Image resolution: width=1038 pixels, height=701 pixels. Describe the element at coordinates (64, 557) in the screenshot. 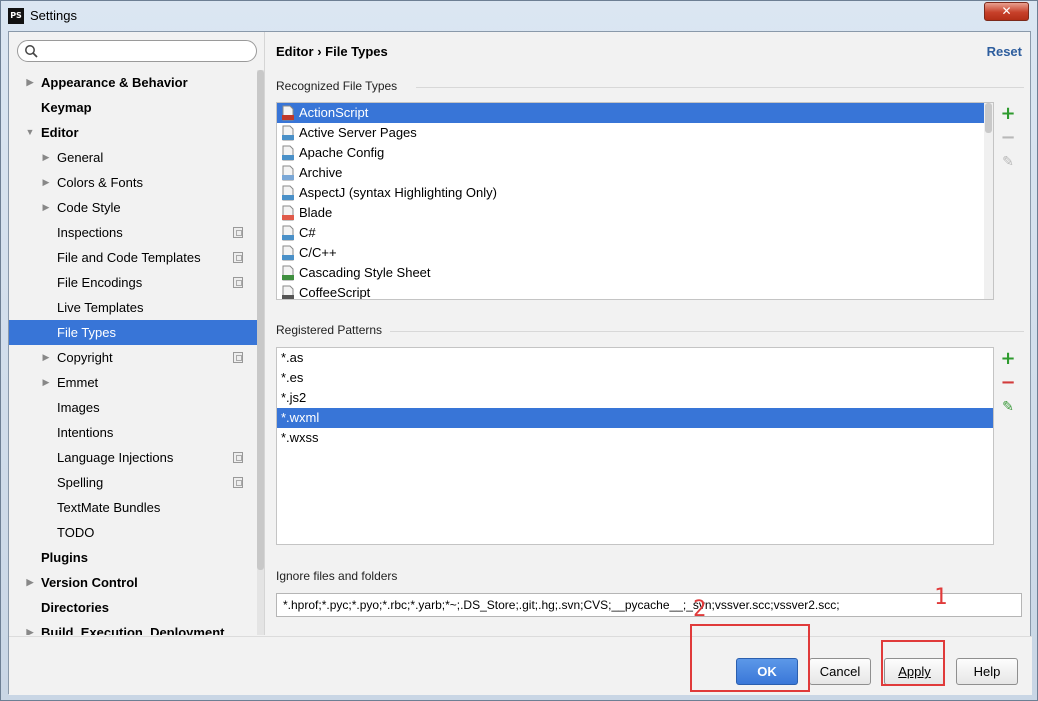

I see `sidebar-item-label: Plugins` at that location.